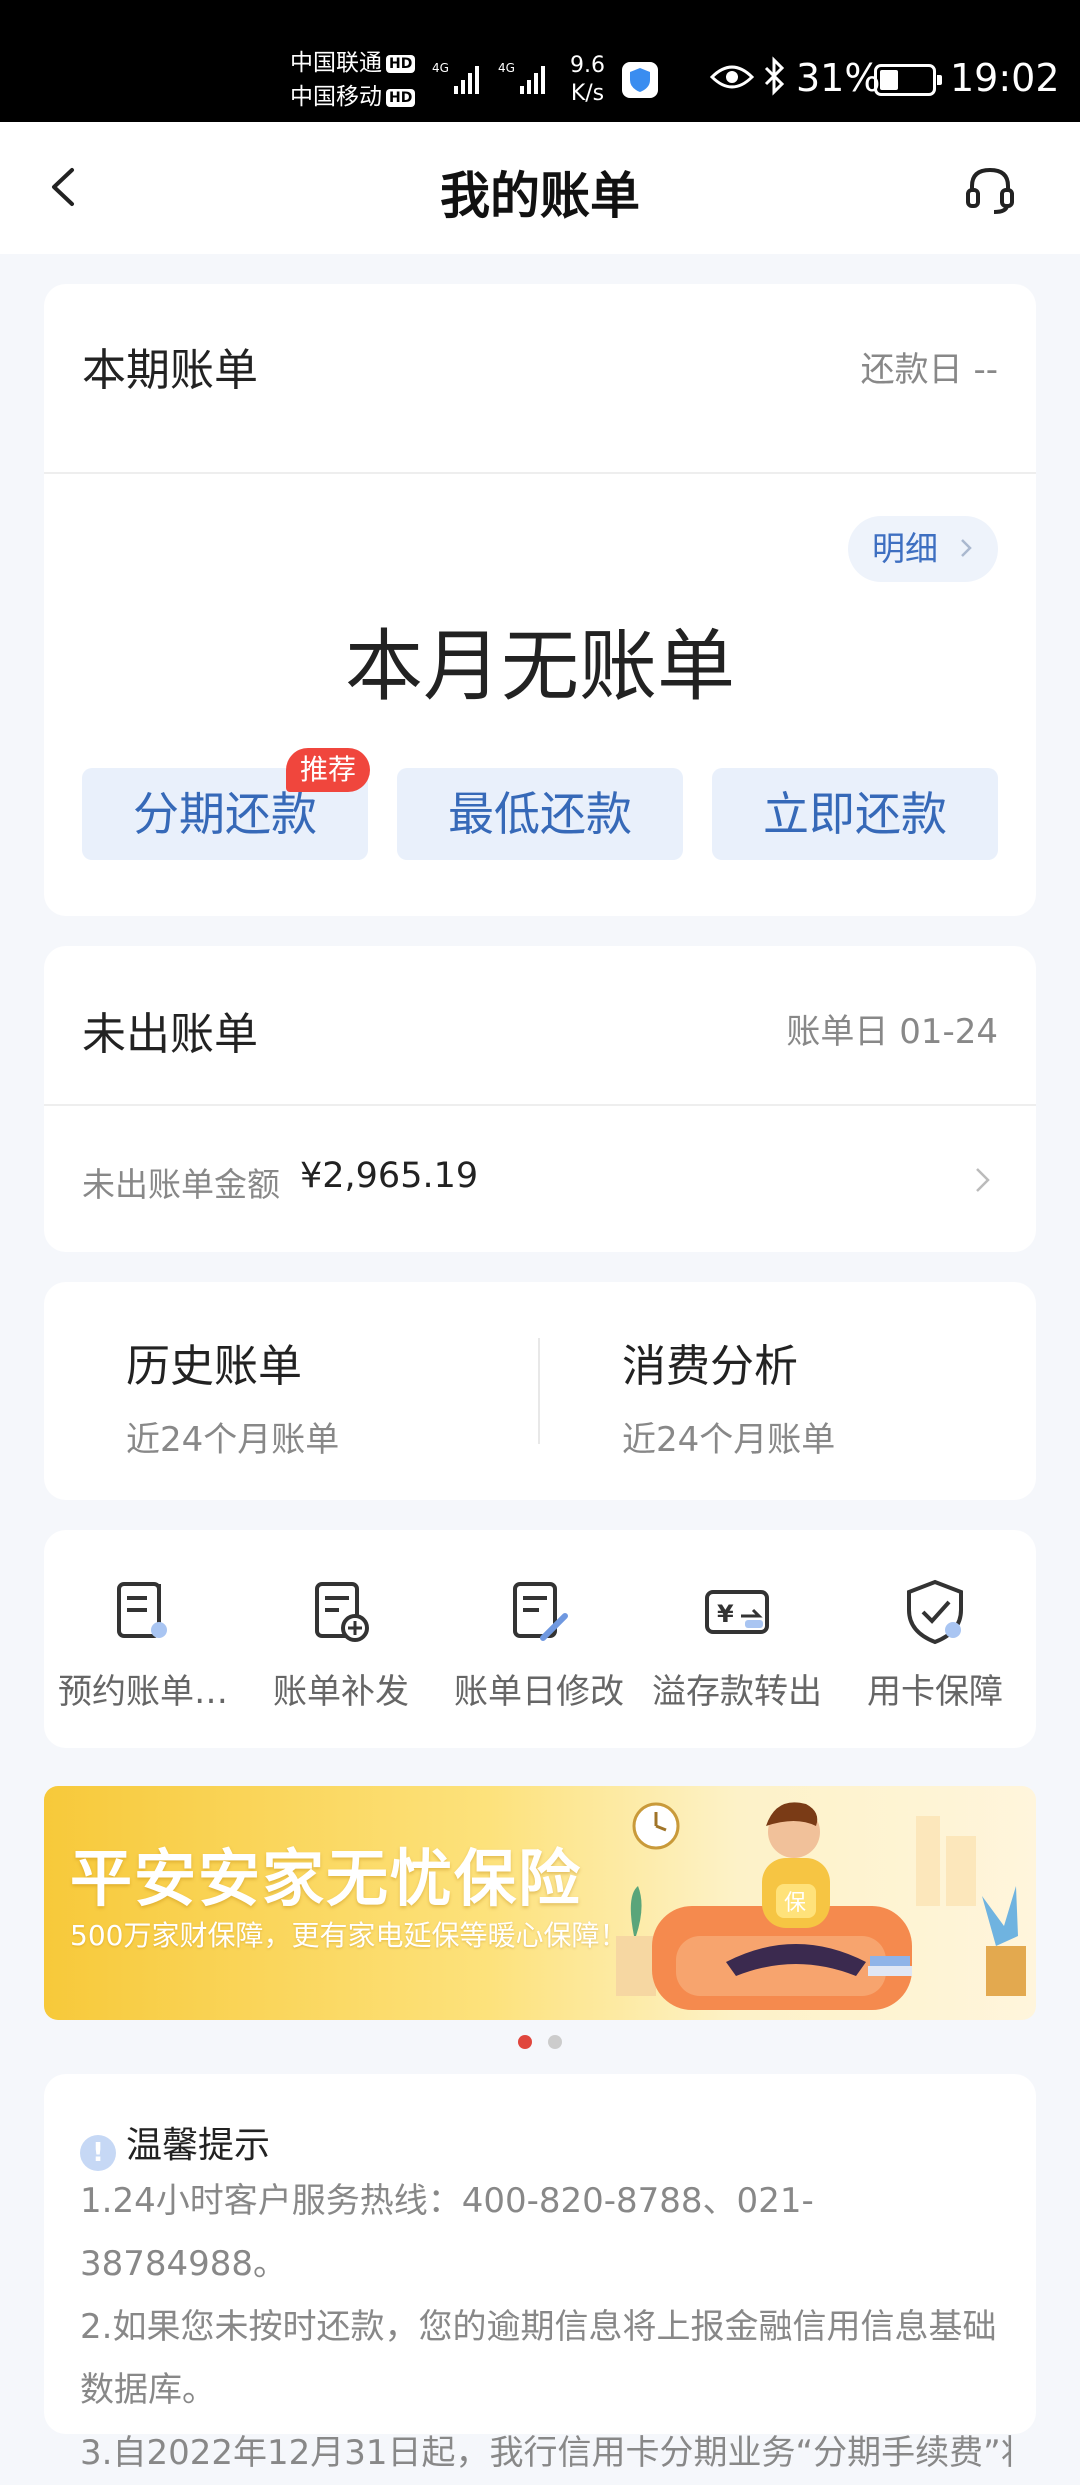  What do you see at coordinates (525, 2042) in the screenshot?
I see `carousel-dot-active` at bounding box center [525, 2042].